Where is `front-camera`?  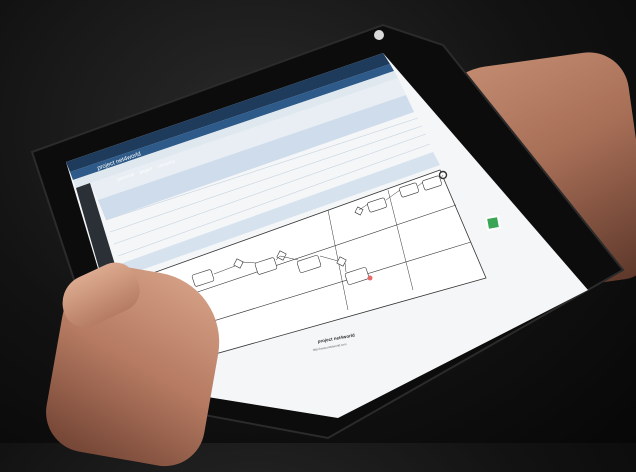 front-camera is located at coordinates (379, 35).